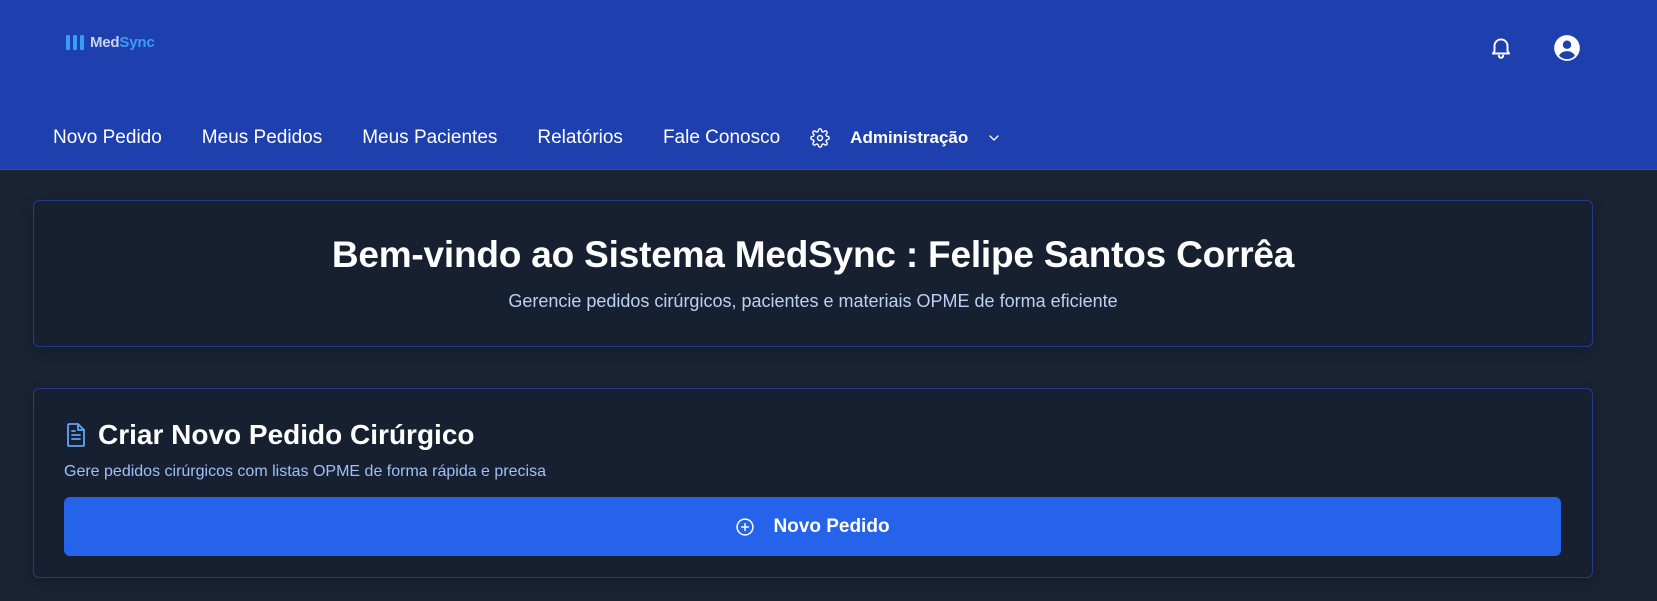 The height and width of the screenshot is (601, 1657). I want to click on create-order-title: Criar Novo Pedido Cirúrgico, so click(286, 434).